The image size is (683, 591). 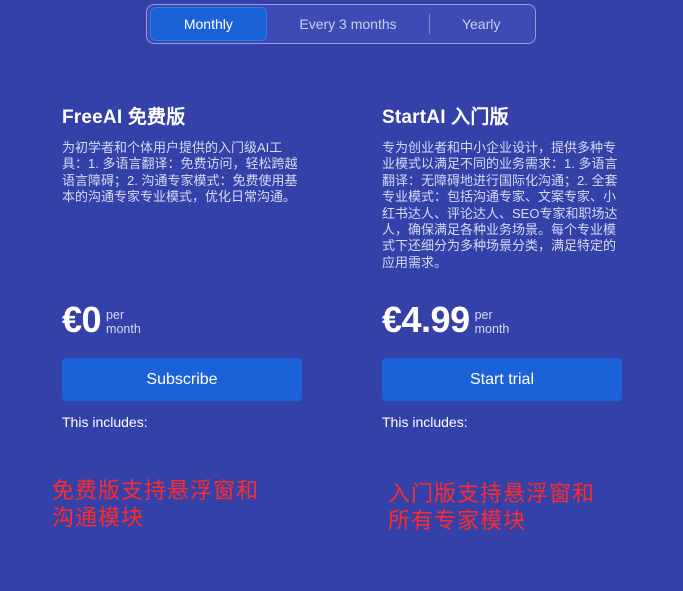 I want to click on plan-name: FreeAI 免费版, so click(x=124, y=117).